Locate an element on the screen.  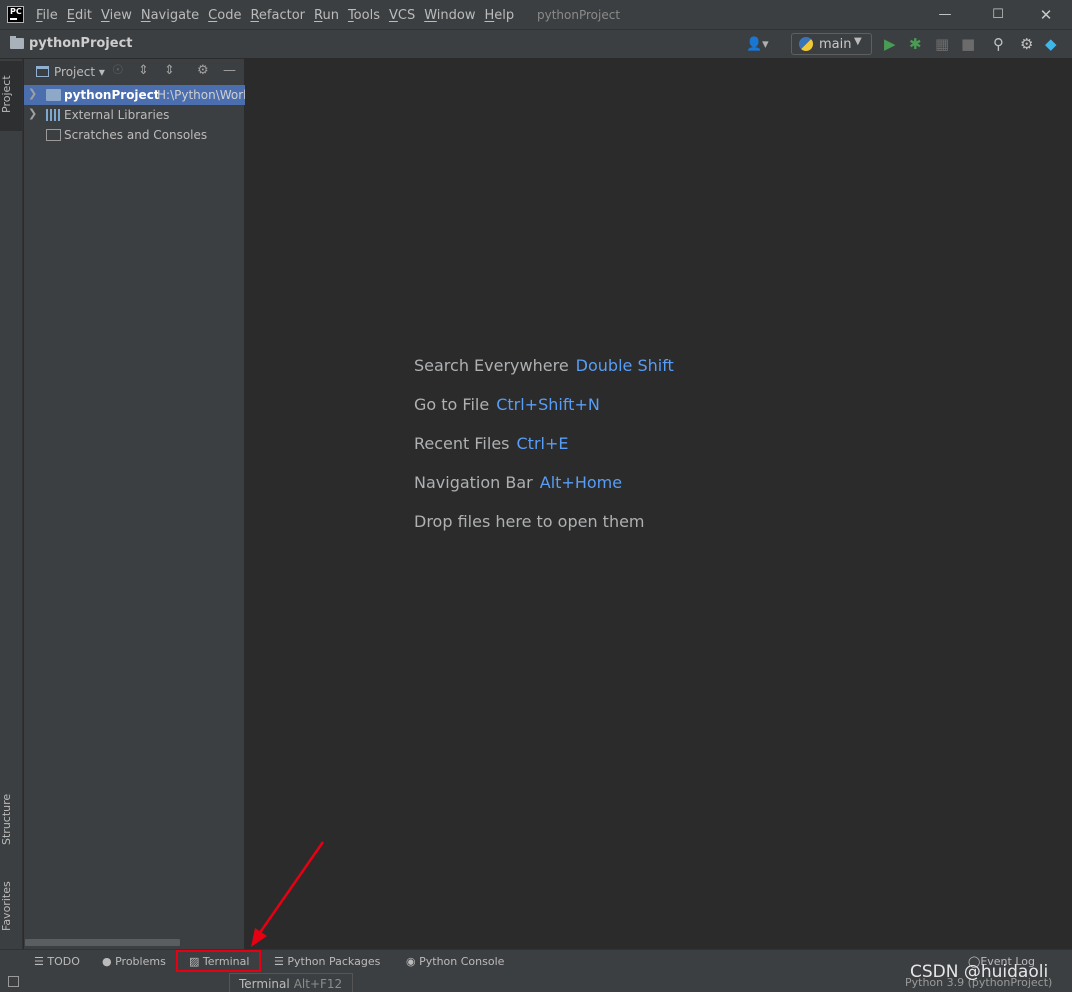
coverage-icon: ▦ is located at coordinates (942, 44).